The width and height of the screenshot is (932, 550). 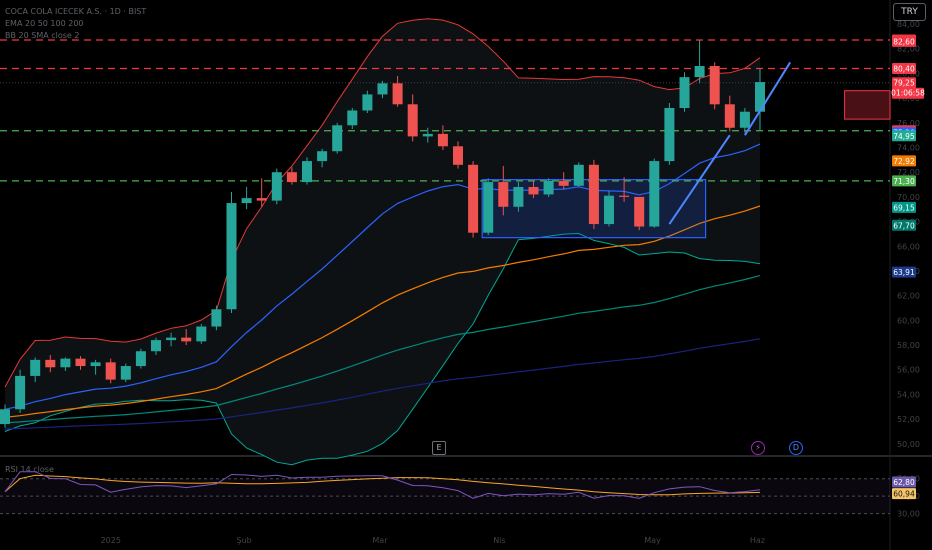 What do you see at coordinates (499, 540) in the screenshot?
I see `x-tick-label: Nis` at bounding box center [499, 540].